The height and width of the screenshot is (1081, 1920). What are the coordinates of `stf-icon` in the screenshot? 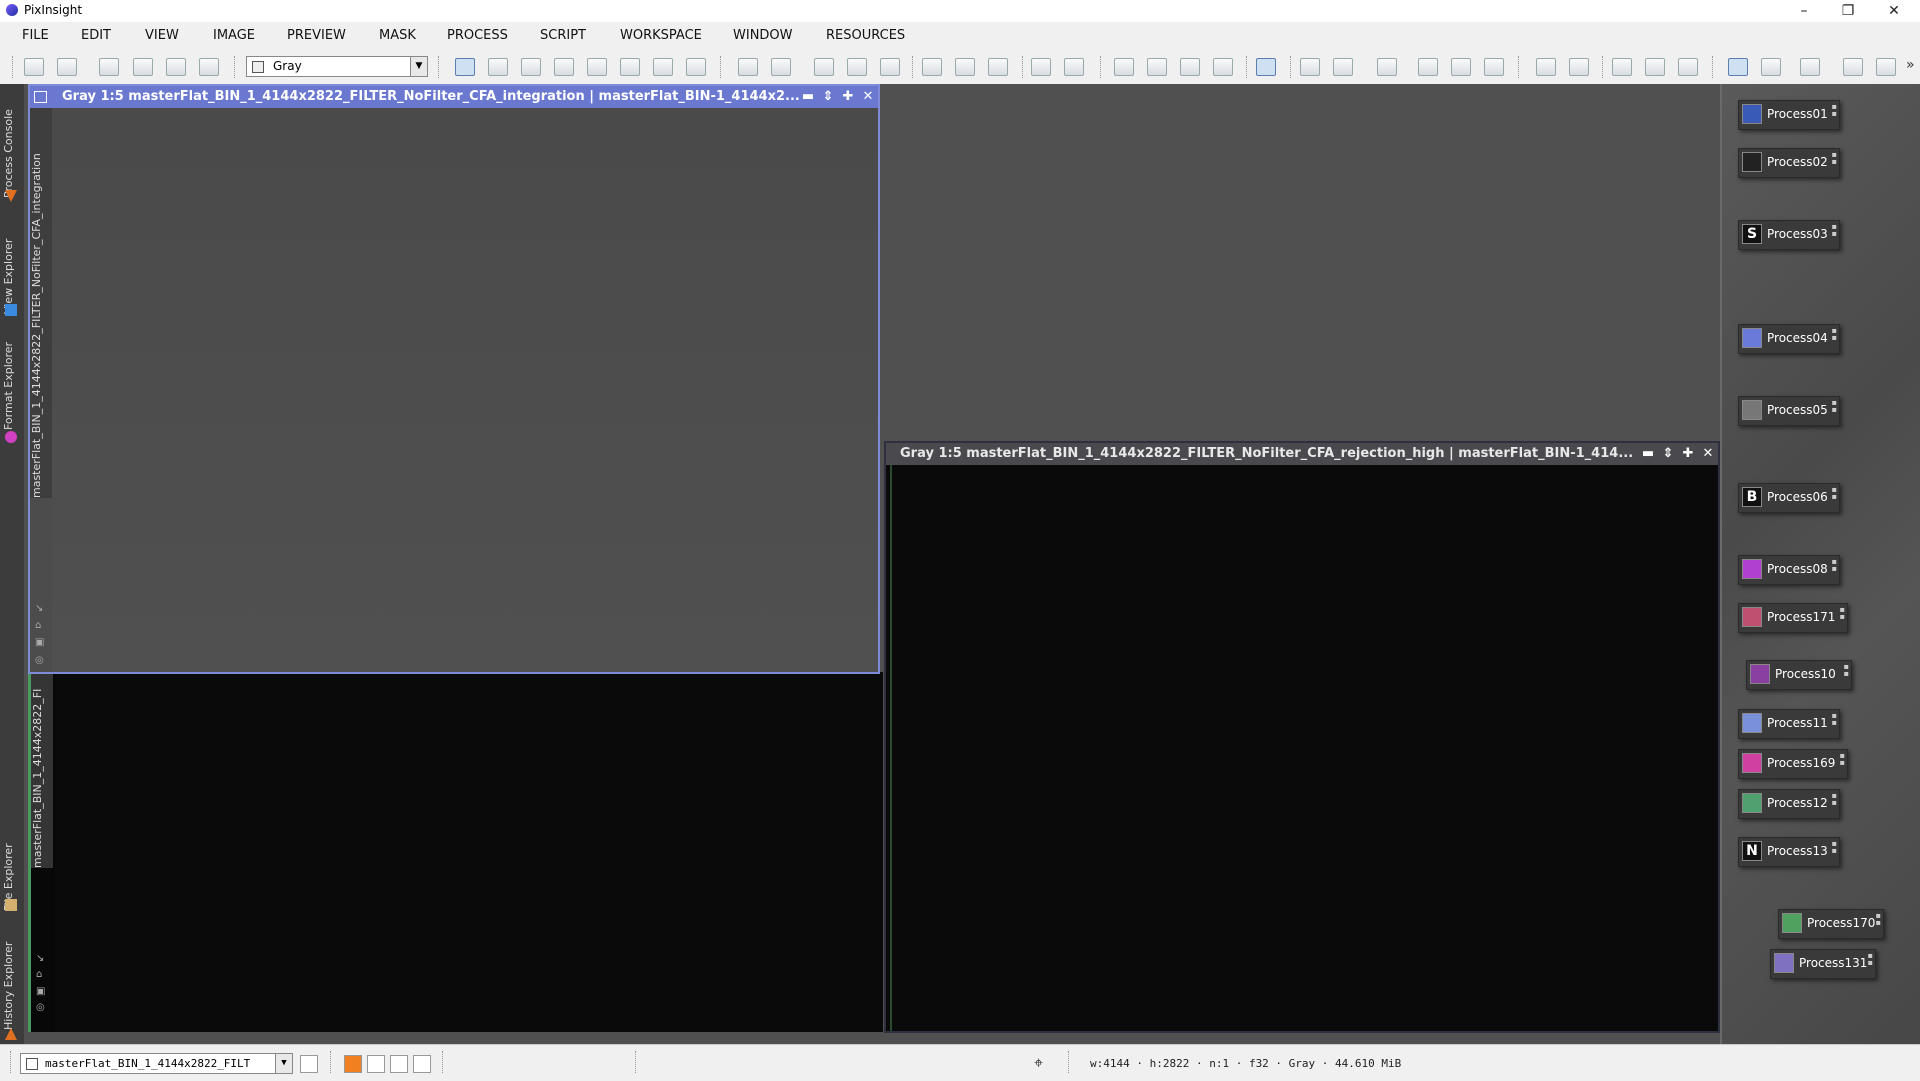 It's located at (1157, 67).